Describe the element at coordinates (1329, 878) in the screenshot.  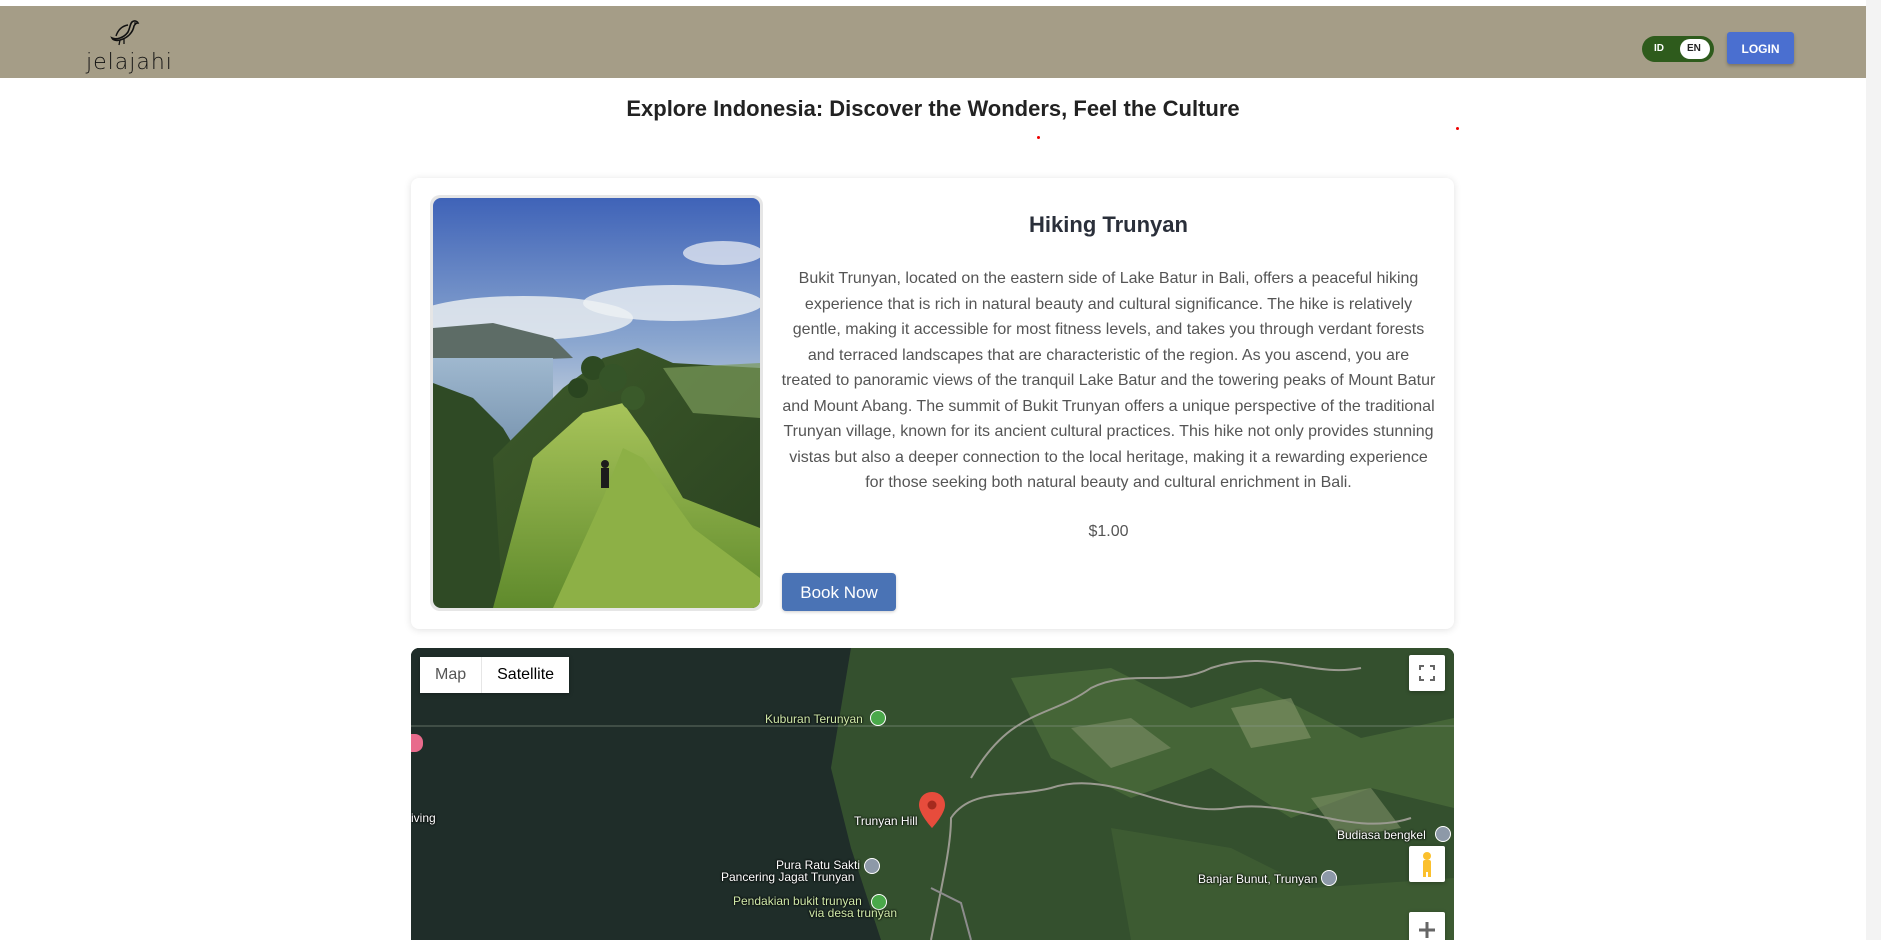
I see `village-poi-icon` at that location.